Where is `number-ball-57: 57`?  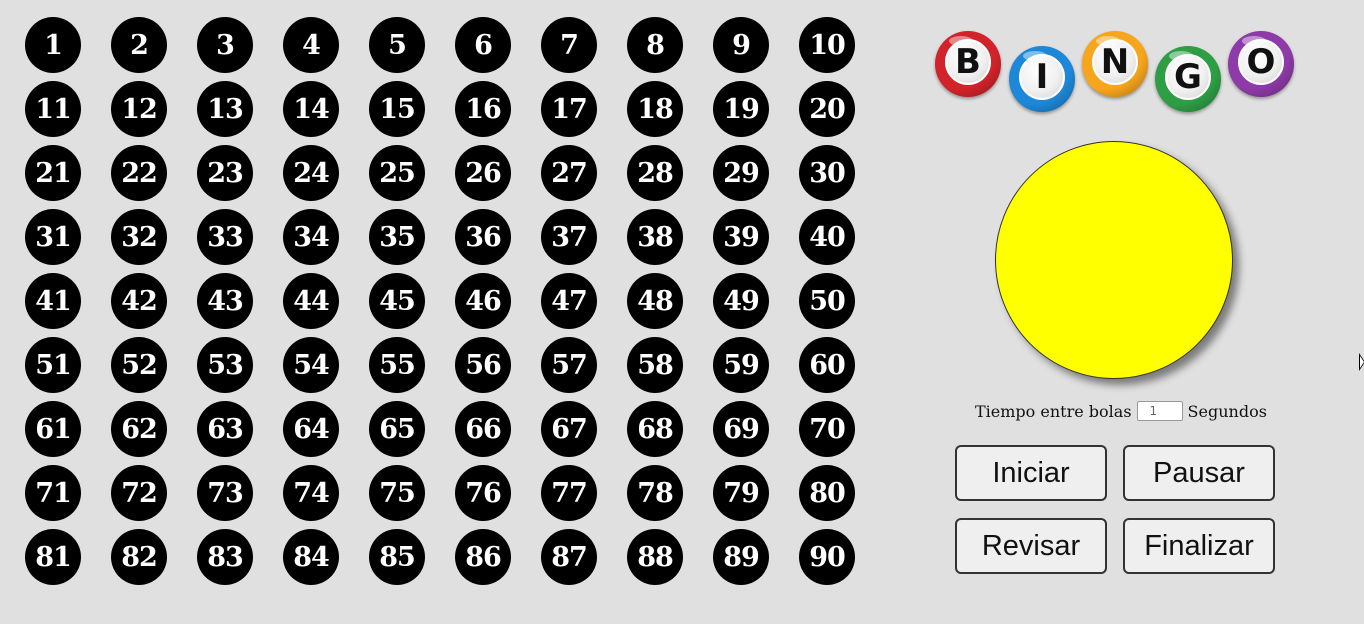 number-ball-57: 57 is located at coordinates (569, 365).